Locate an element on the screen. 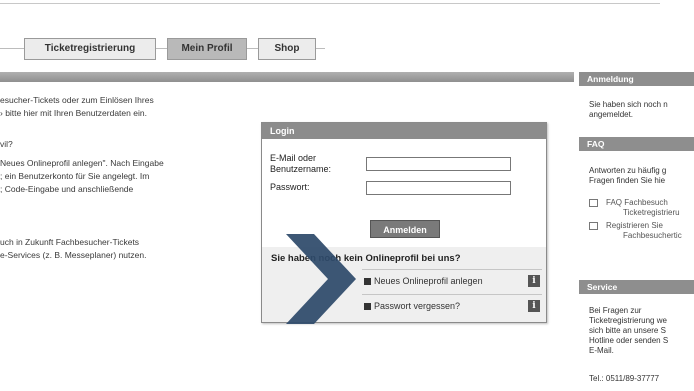 This screenshot has width=694, height=391. sidebar-service-header: Service is located at coordinates (636, 287).